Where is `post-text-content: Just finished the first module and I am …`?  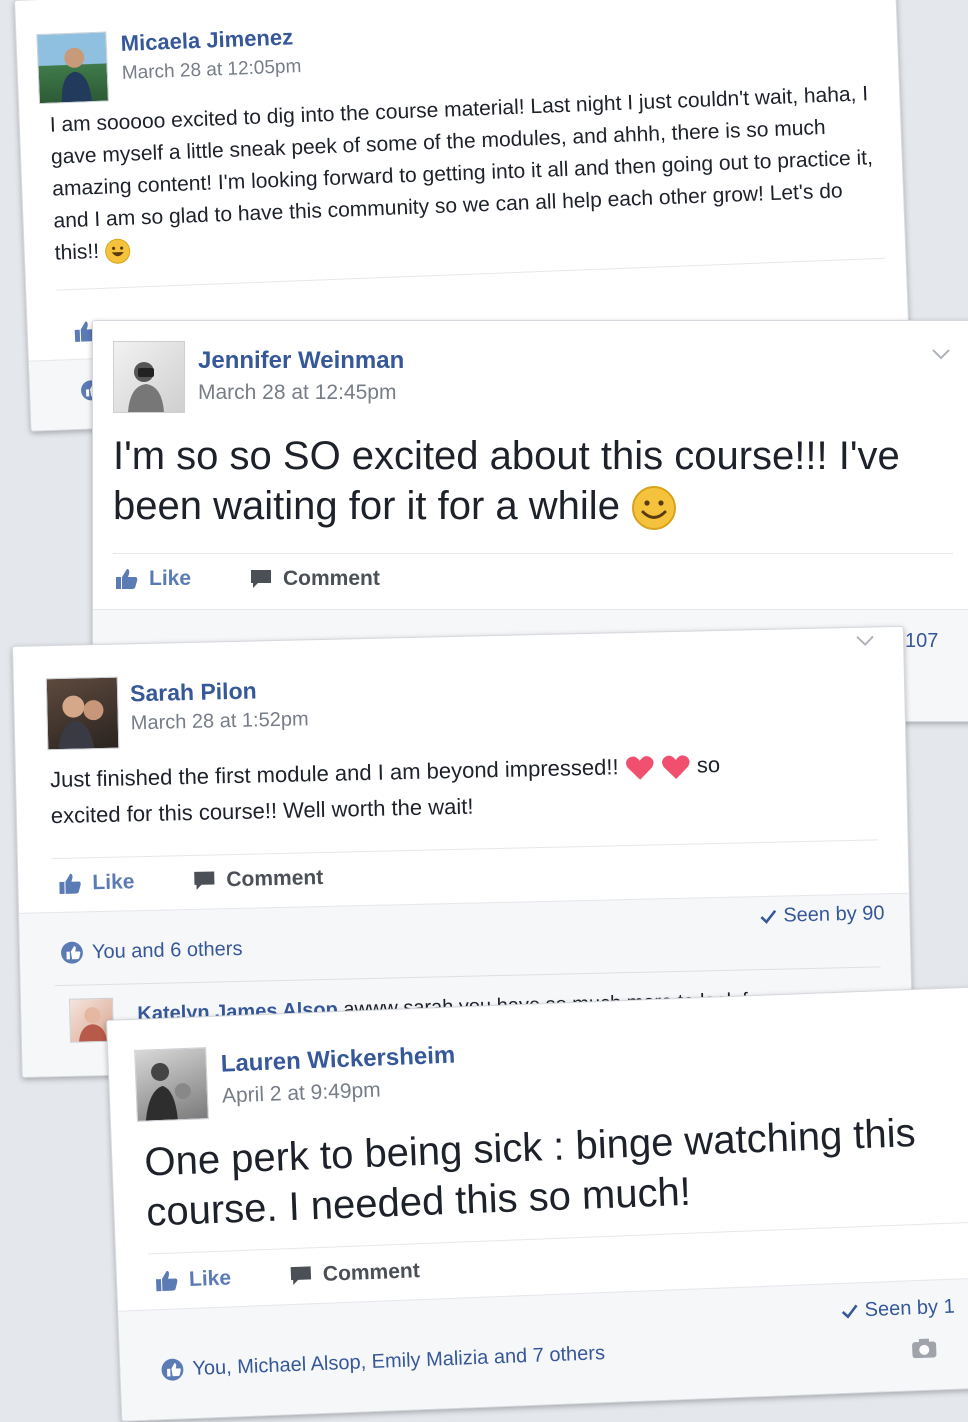
post-text-content: Just finished the first module and I am … is located at coordinates (334, 773).